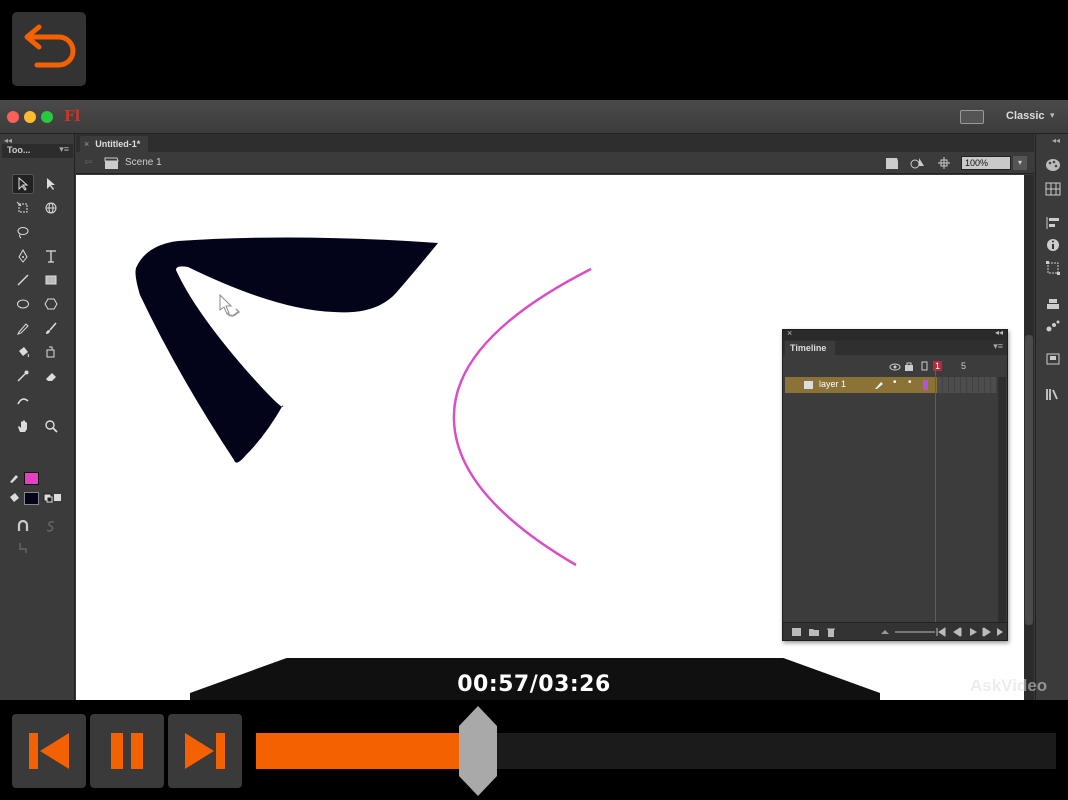  I want to click on frame-cells, so click(967, 385).